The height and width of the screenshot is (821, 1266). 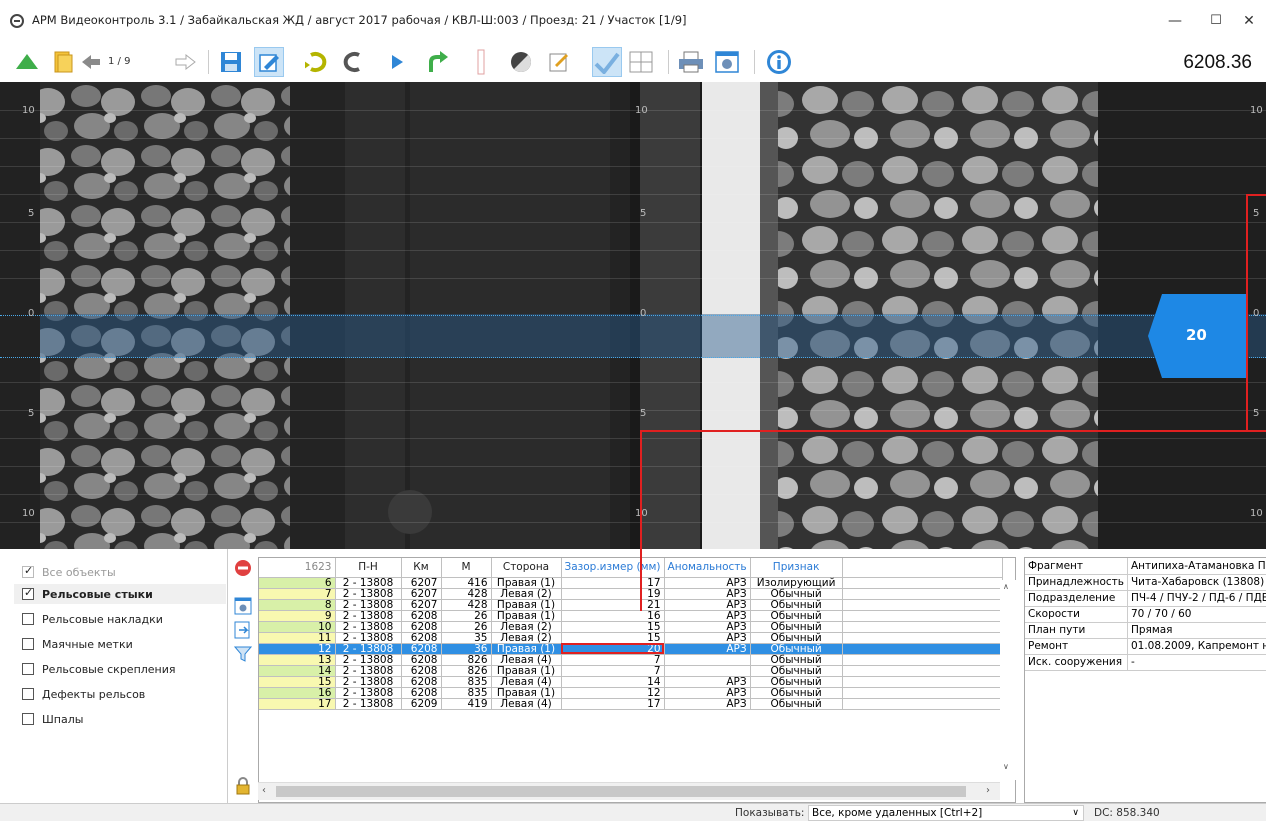 I want to click on measure-tool-icon, so click(x=607, y=62).